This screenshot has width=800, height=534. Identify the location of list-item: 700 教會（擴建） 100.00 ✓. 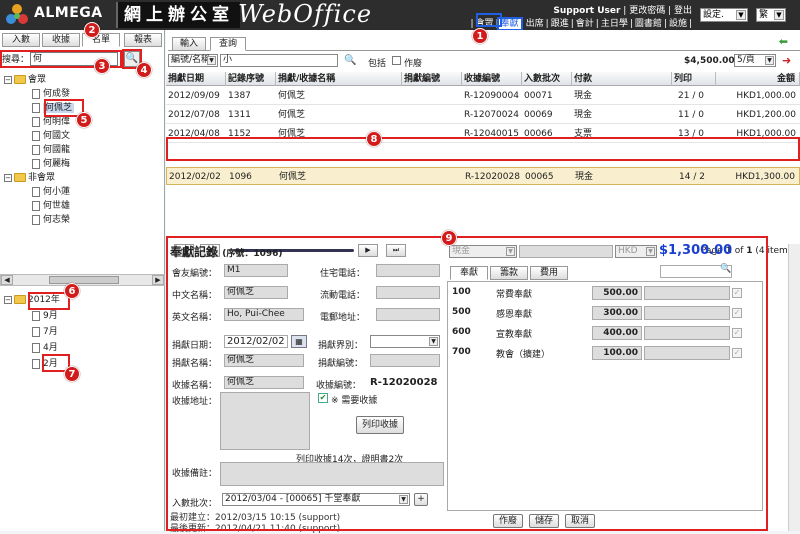
(606, 354).